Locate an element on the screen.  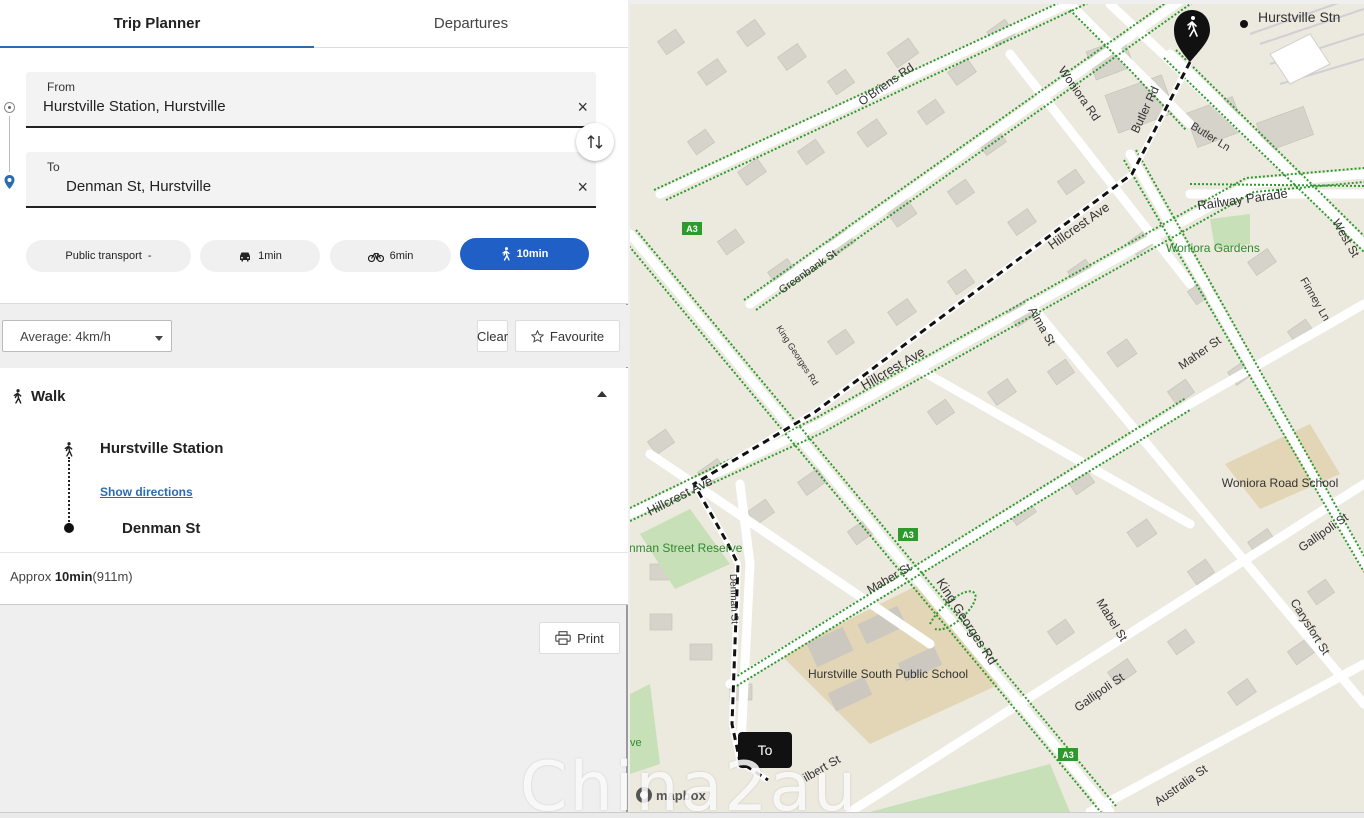
svg-text: Hillcrest Ave is located at coordinates (1078, 225).